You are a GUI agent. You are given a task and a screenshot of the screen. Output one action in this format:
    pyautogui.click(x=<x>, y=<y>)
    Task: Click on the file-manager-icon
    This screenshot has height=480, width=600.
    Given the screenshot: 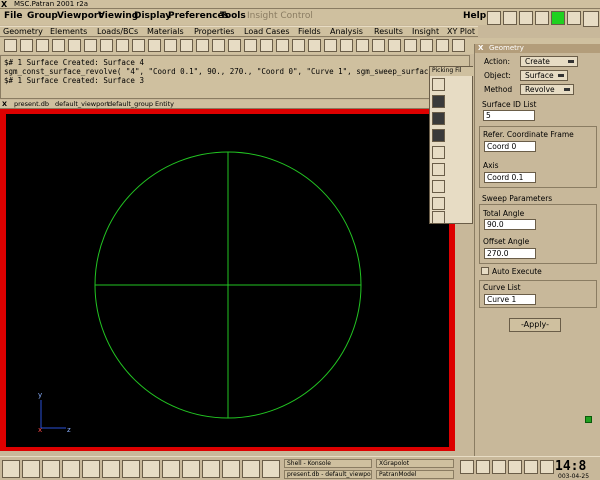 What is the action you would take?
    pyautogui.click(x=71, y=469)
    